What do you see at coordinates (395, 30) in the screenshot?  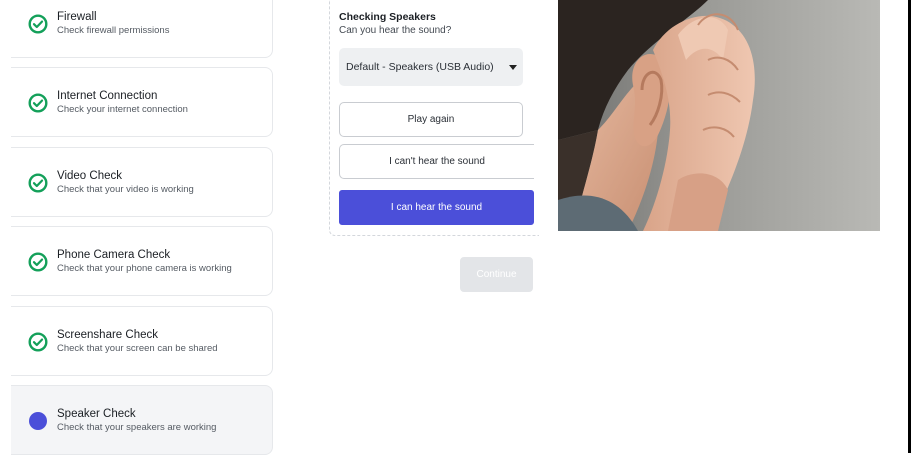 I see `panel-question: Can you hear the sound?` at bounding box center [395, 30].